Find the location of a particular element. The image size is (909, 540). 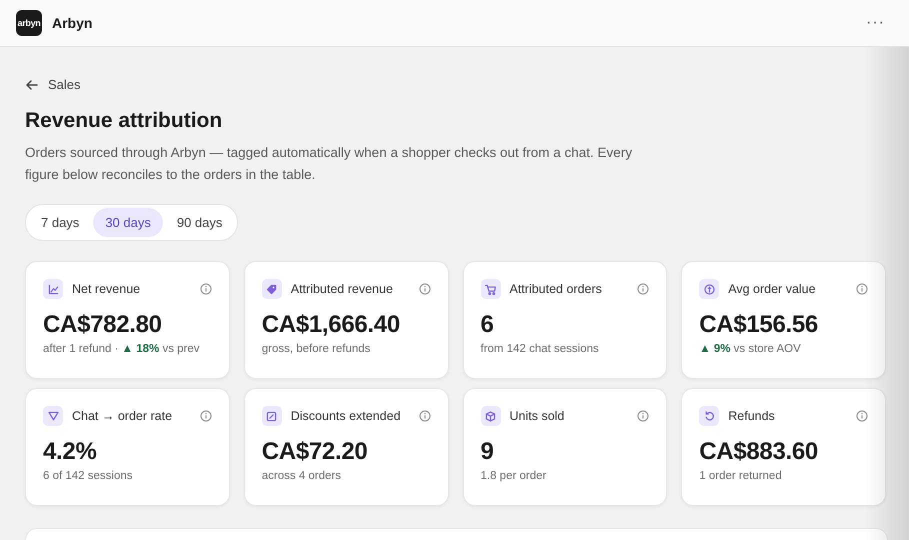

coin-icon is located at coordinates (709, 289).